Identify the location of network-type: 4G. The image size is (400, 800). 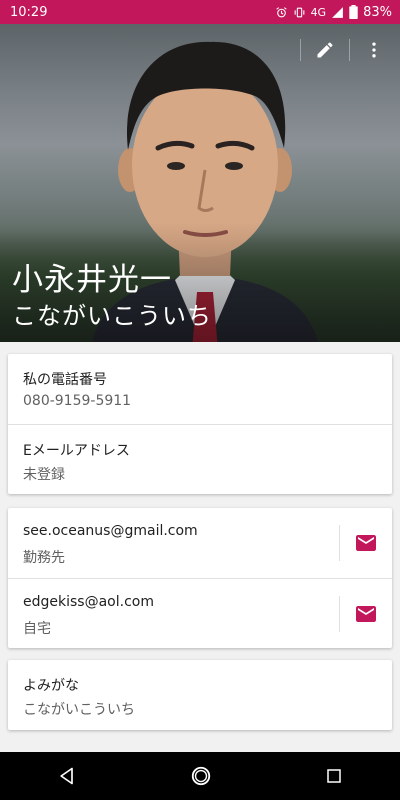
(318, 12).